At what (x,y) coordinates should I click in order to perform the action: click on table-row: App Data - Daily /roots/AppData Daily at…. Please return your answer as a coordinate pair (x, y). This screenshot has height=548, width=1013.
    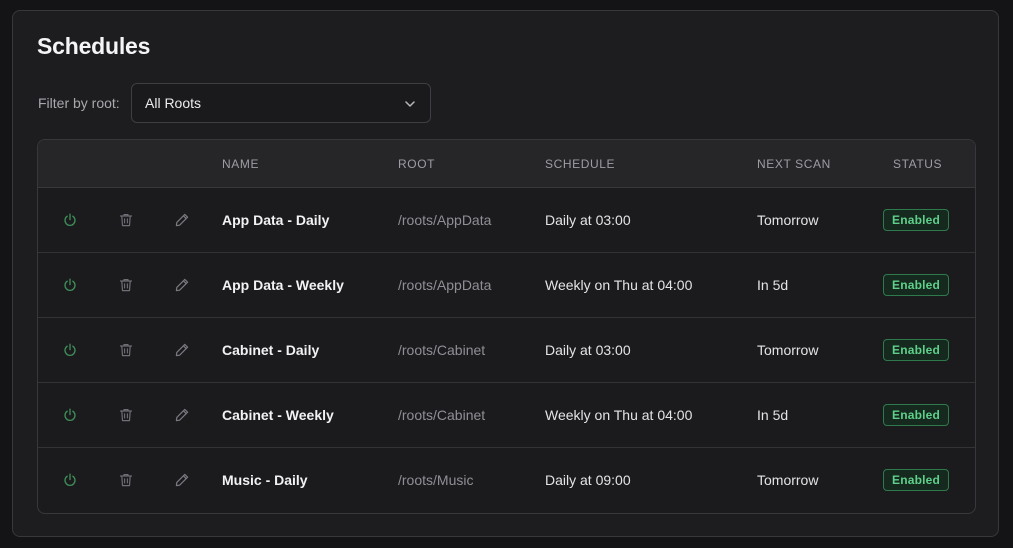
    Looking at the image, I should click on (506, 220).